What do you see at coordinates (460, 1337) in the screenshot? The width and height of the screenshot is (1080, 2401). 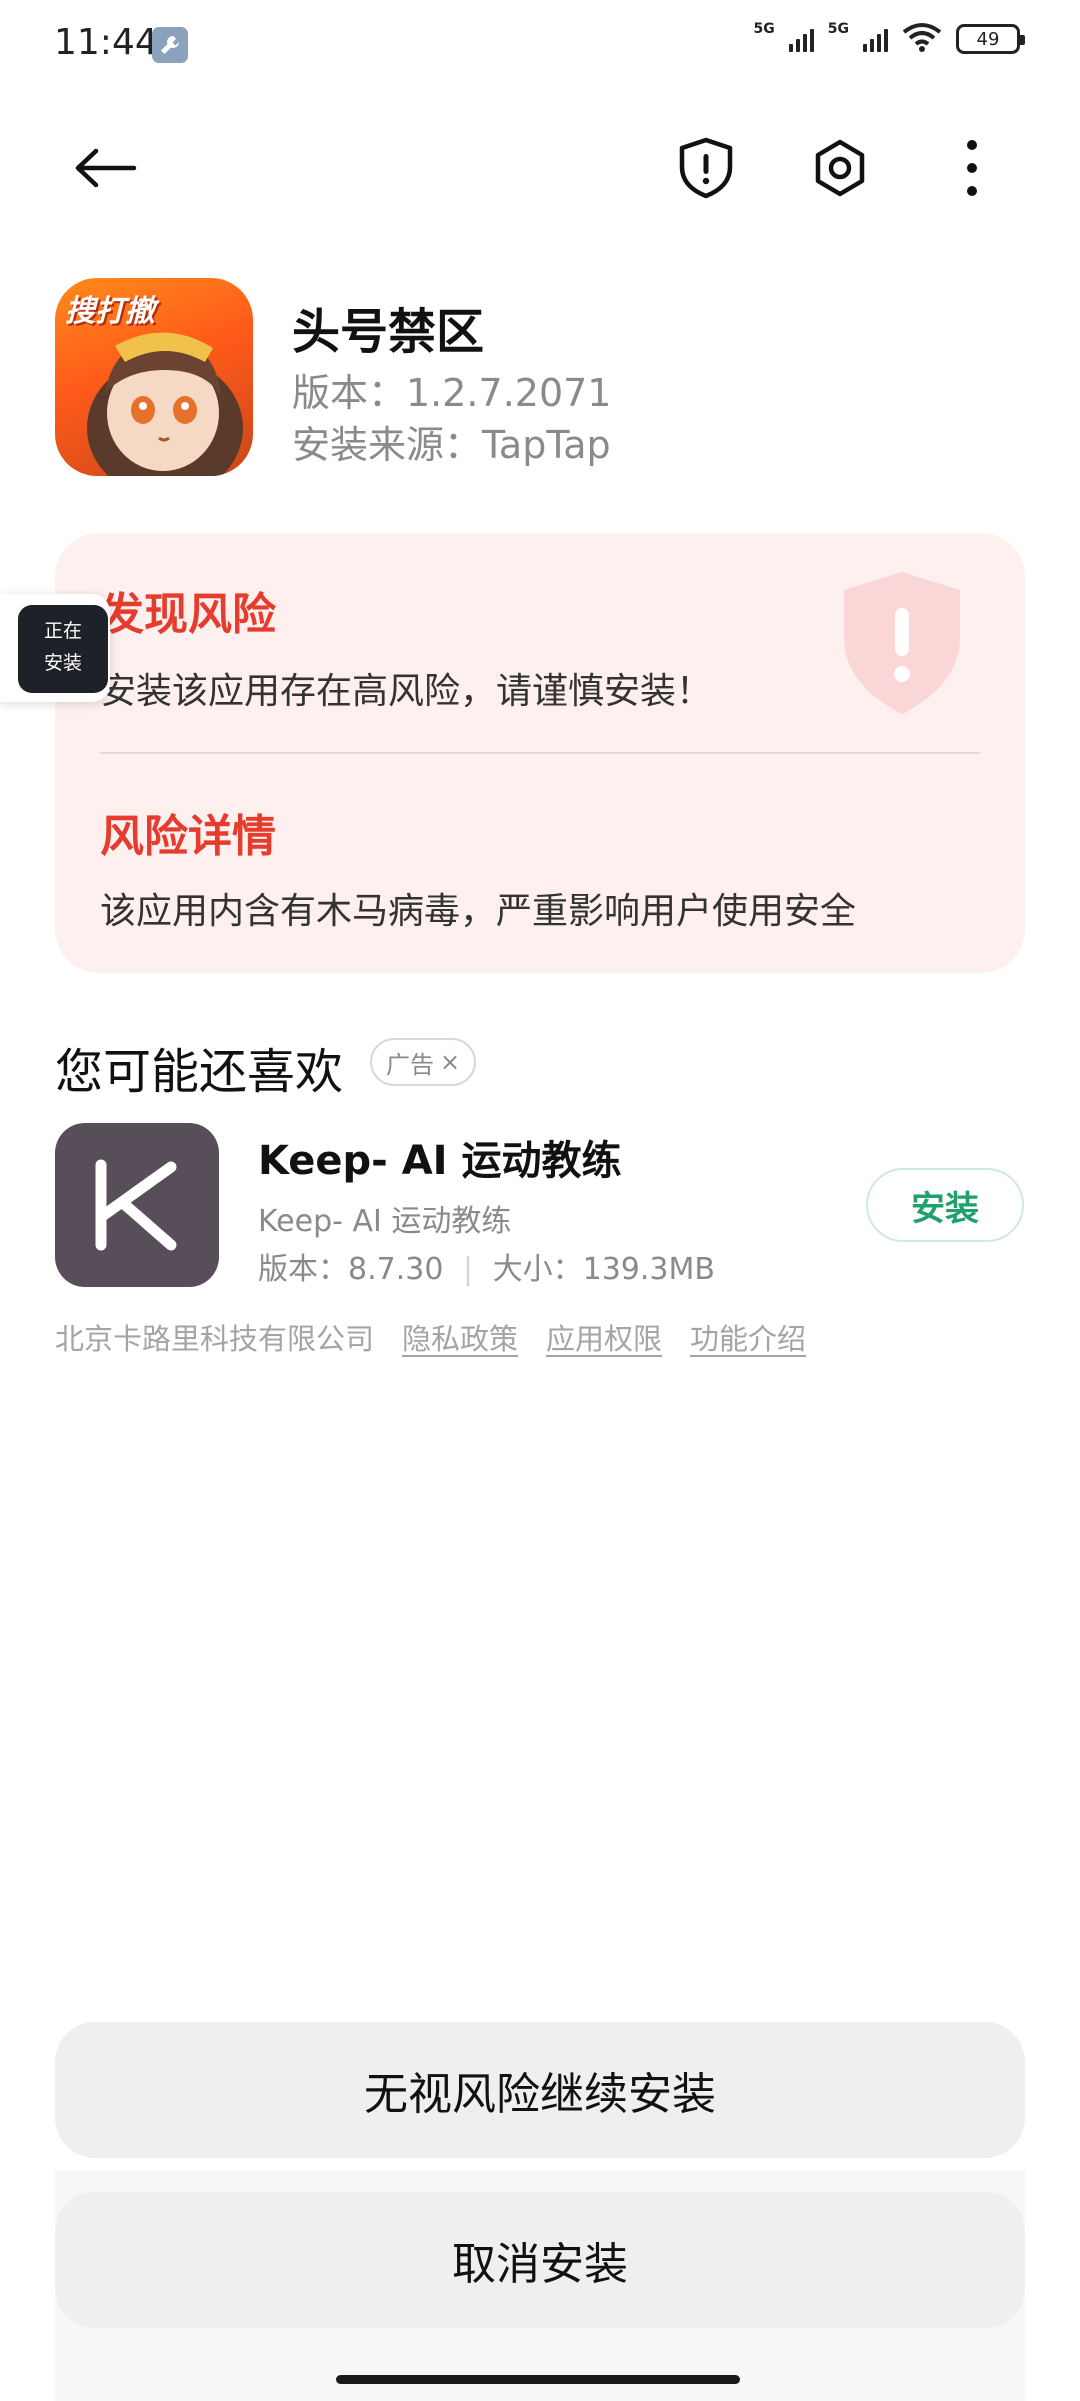 I see `privacy-policy-link: 隐私政策` at bounding box center [460, 1337].